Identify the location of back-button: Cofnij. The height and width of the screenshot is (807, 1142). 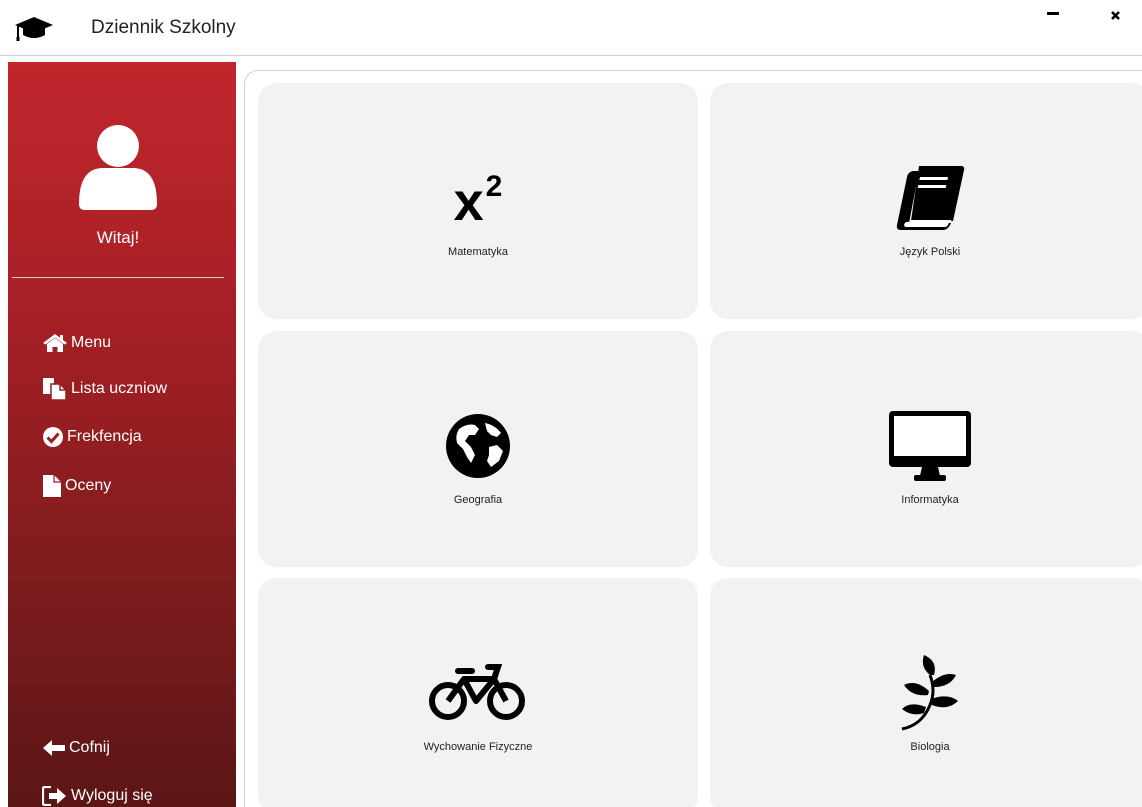
(76, 748).